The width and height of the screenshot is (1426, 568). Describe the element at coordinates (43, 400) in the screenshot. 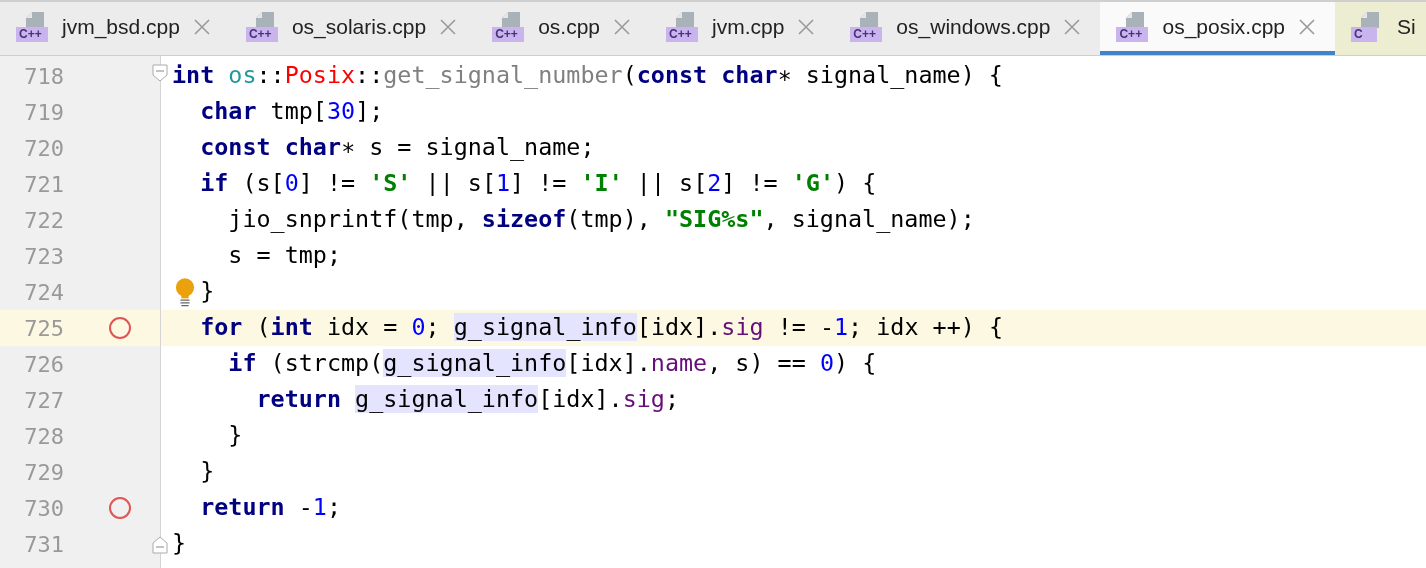

I see `line-number: 727` at that location.